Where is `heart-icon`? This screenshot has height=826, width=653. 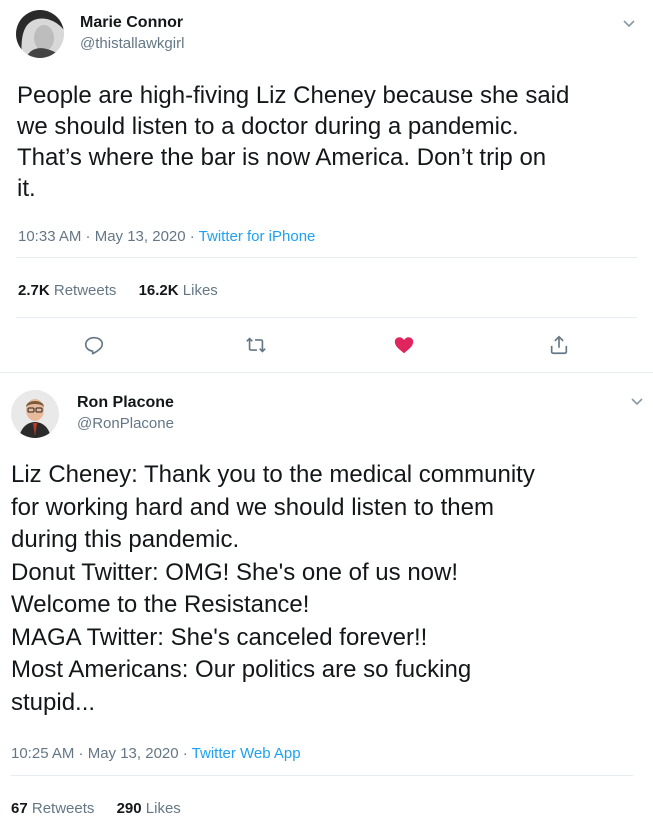
heart-icon is located at coordinates (404, 345).